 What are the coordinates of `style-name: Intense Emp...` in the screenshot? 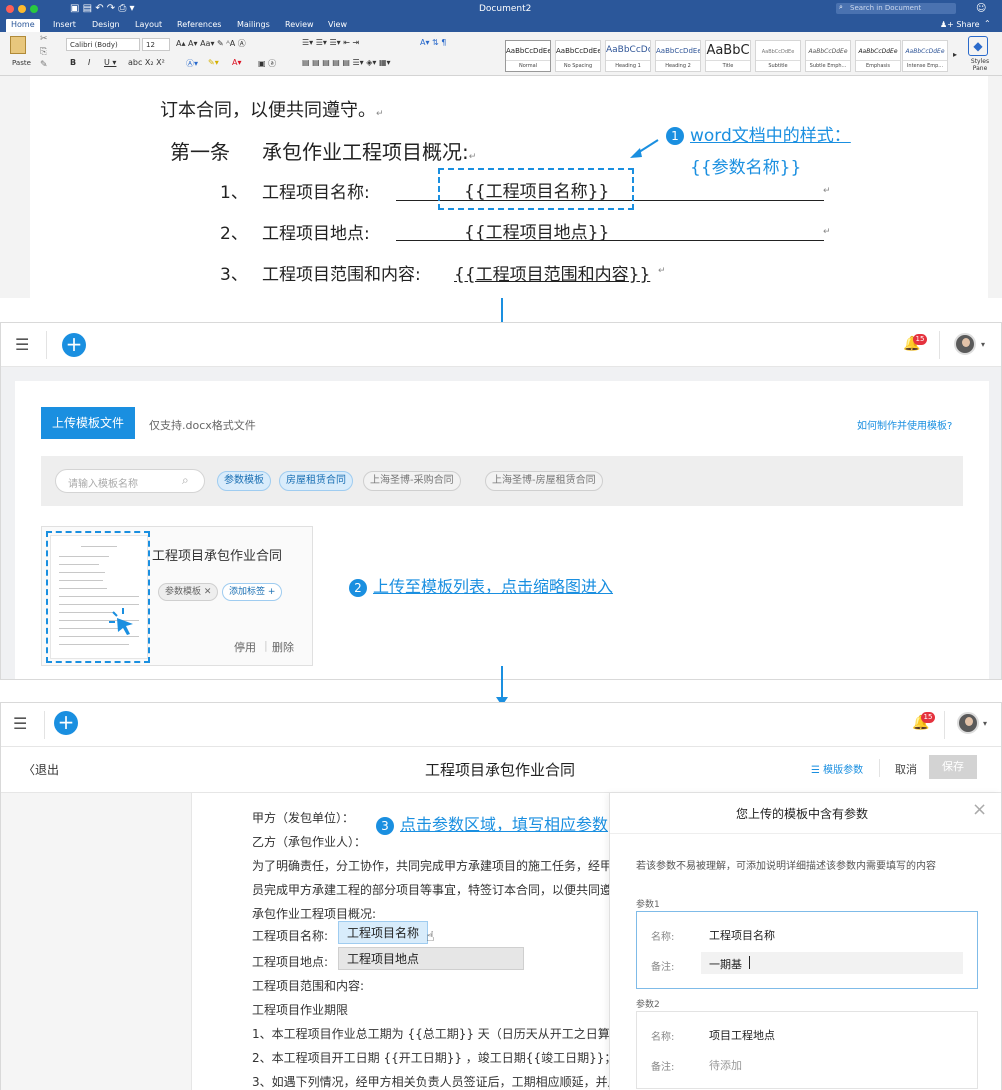 It's located at (925, 64).